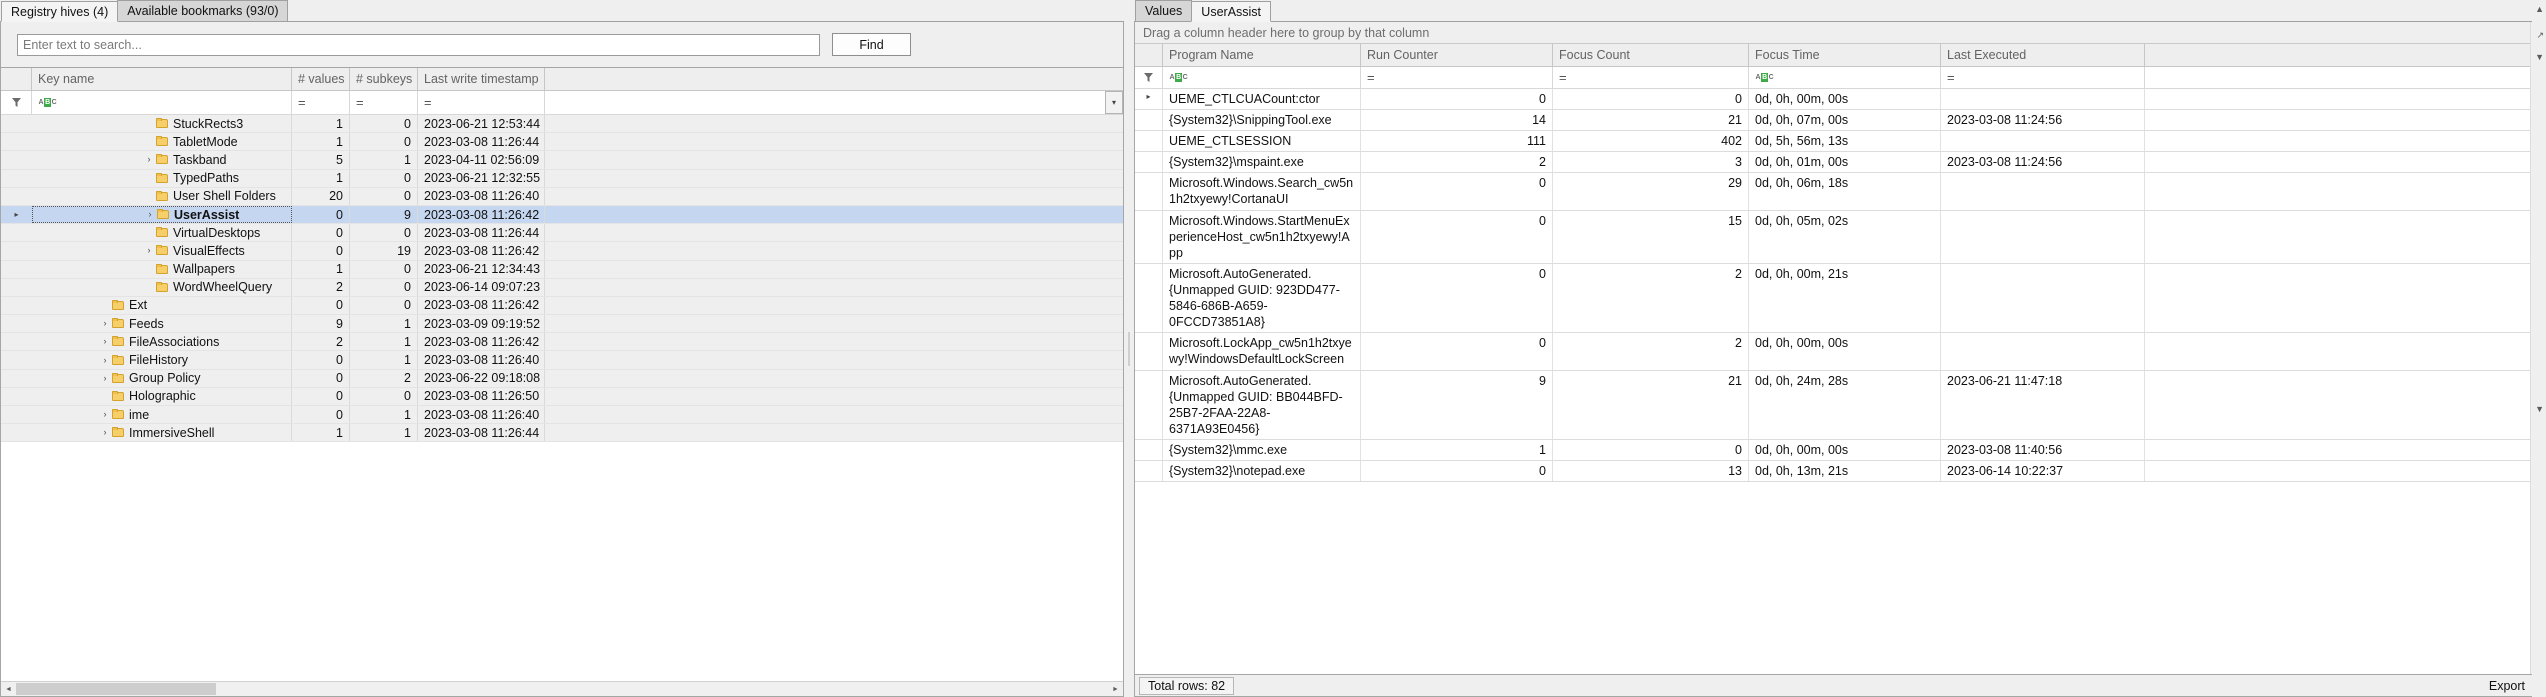 This screenshot has width=2546, height=697. I want to click on table-row: › Group Policy 0 2 2023-06-22 09:18:08, so click(562, 378).